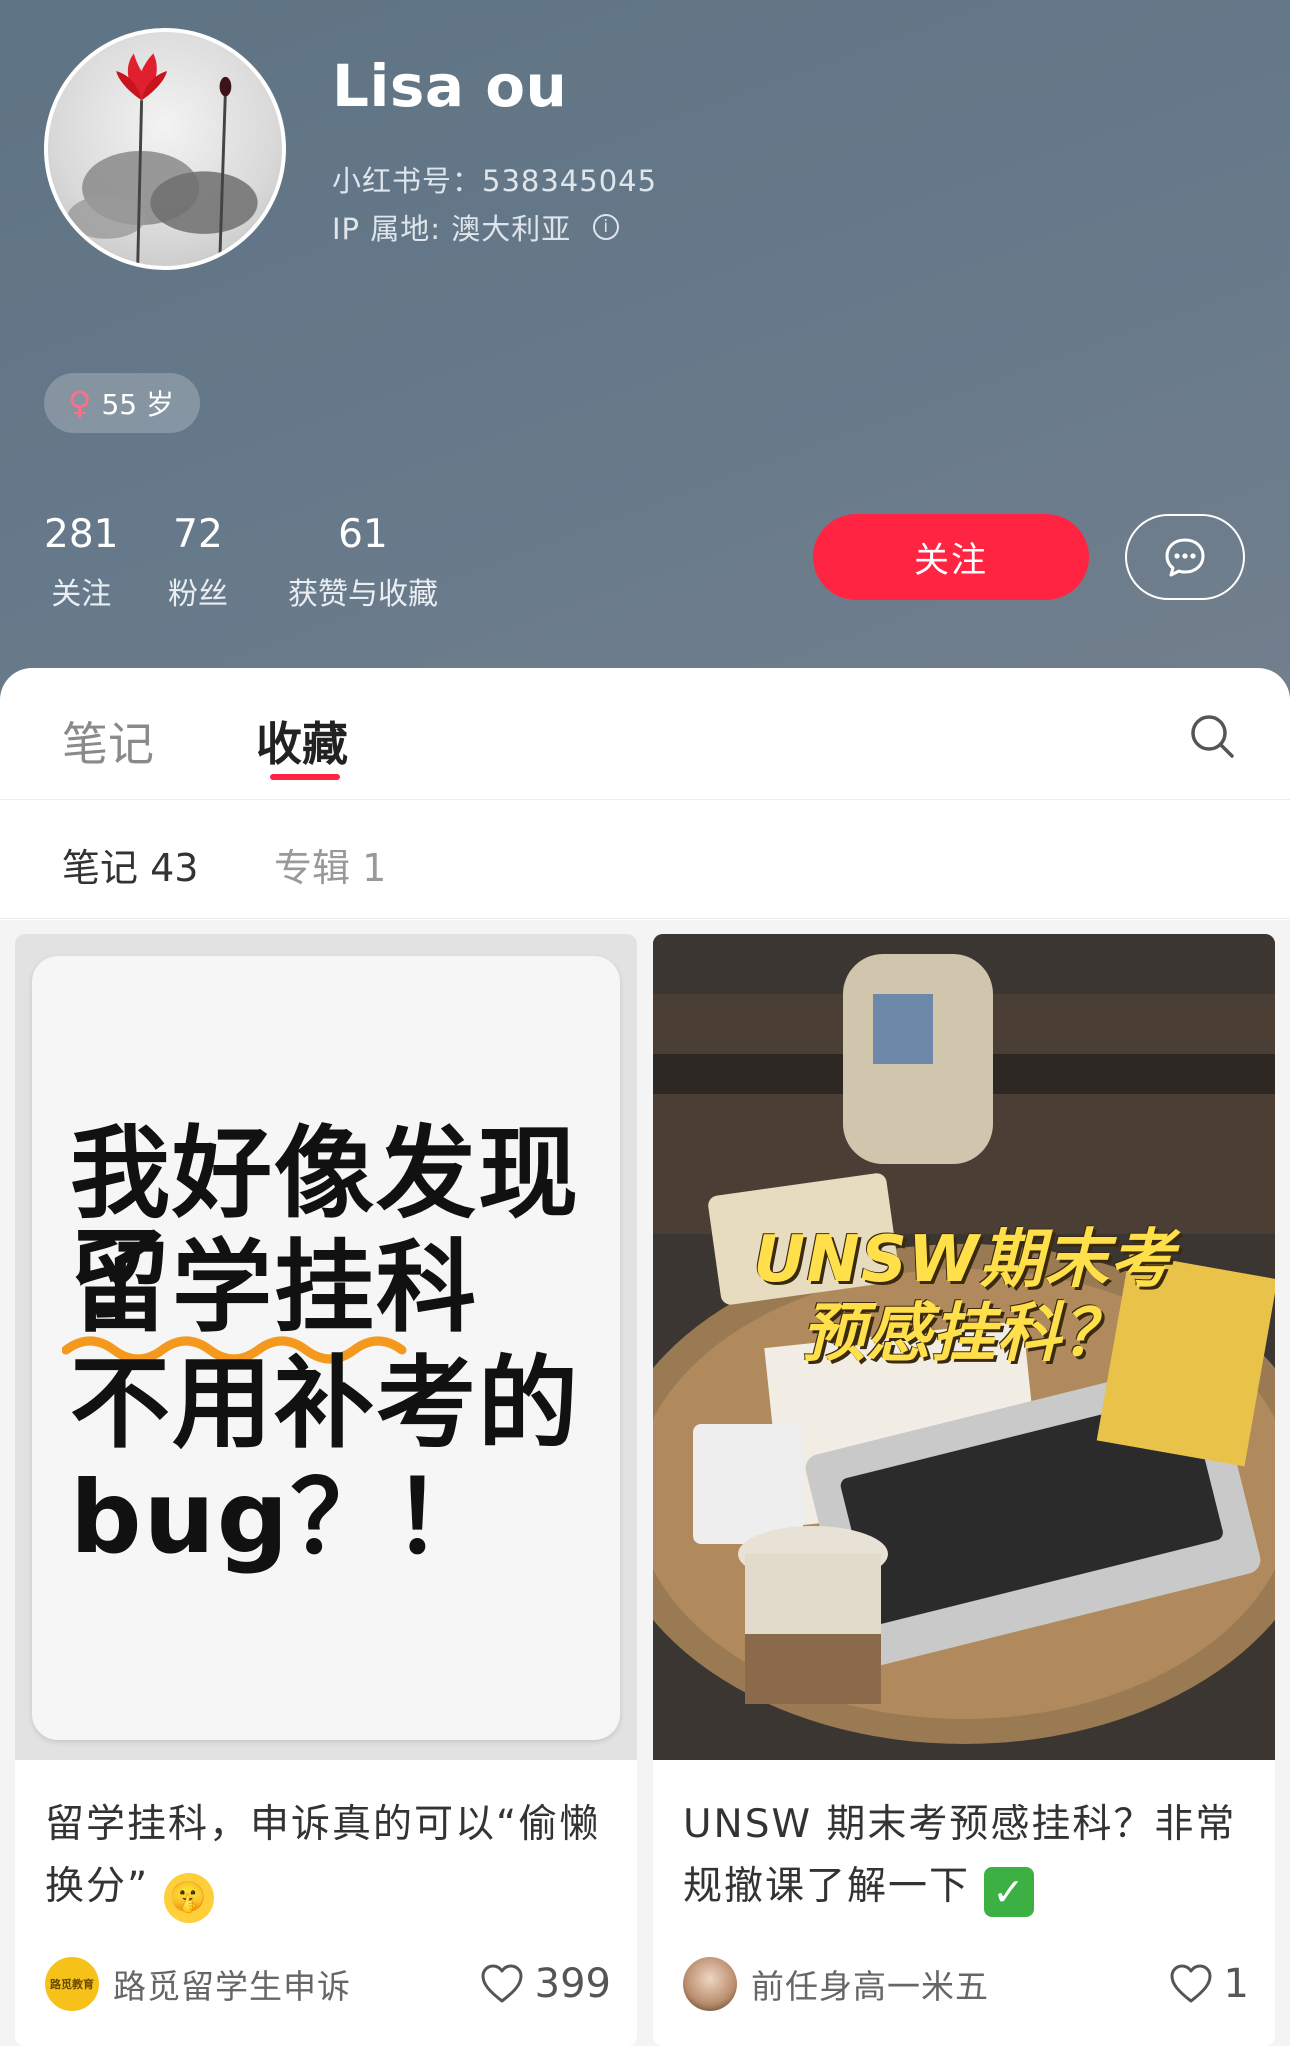 The image size is (1290, 2046). I want to click on stat-likes-value: 61, so click(363, 534).